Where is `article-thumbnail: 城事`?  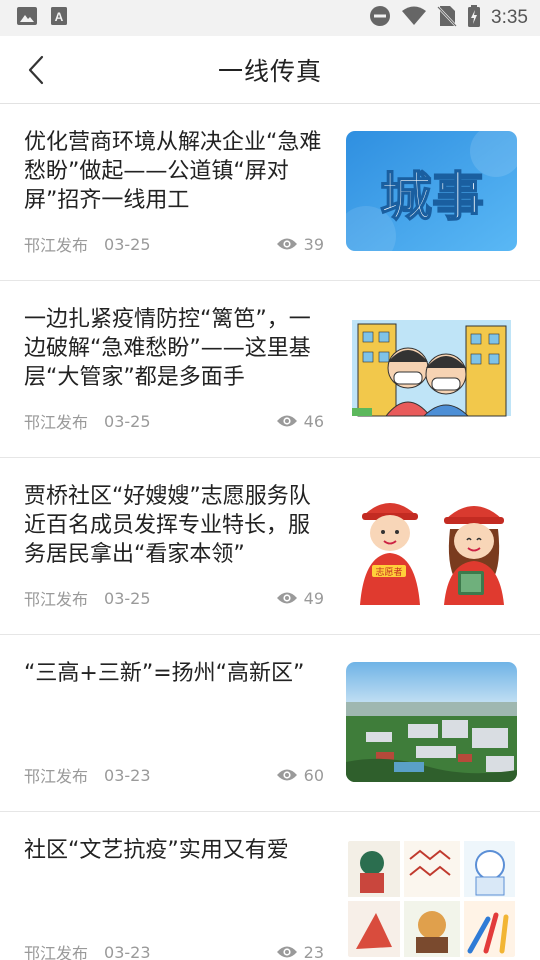 article-thumbnail: 城事 is located at coordinates (431, 191).